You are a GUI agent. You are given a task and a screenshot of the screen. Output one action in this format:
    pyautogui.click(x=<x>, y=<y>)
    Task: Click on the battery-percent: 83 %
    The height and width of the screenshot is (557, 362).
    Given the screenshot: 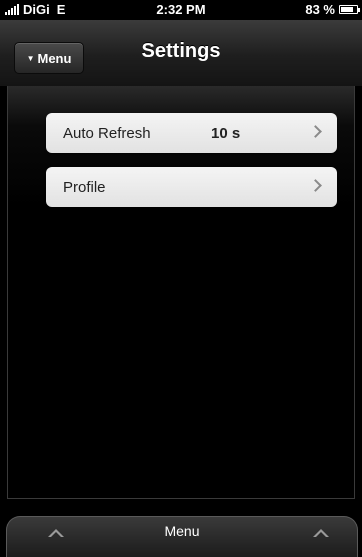 What is the action you would take?
    pyautogui.click(x=320, y=9)
    